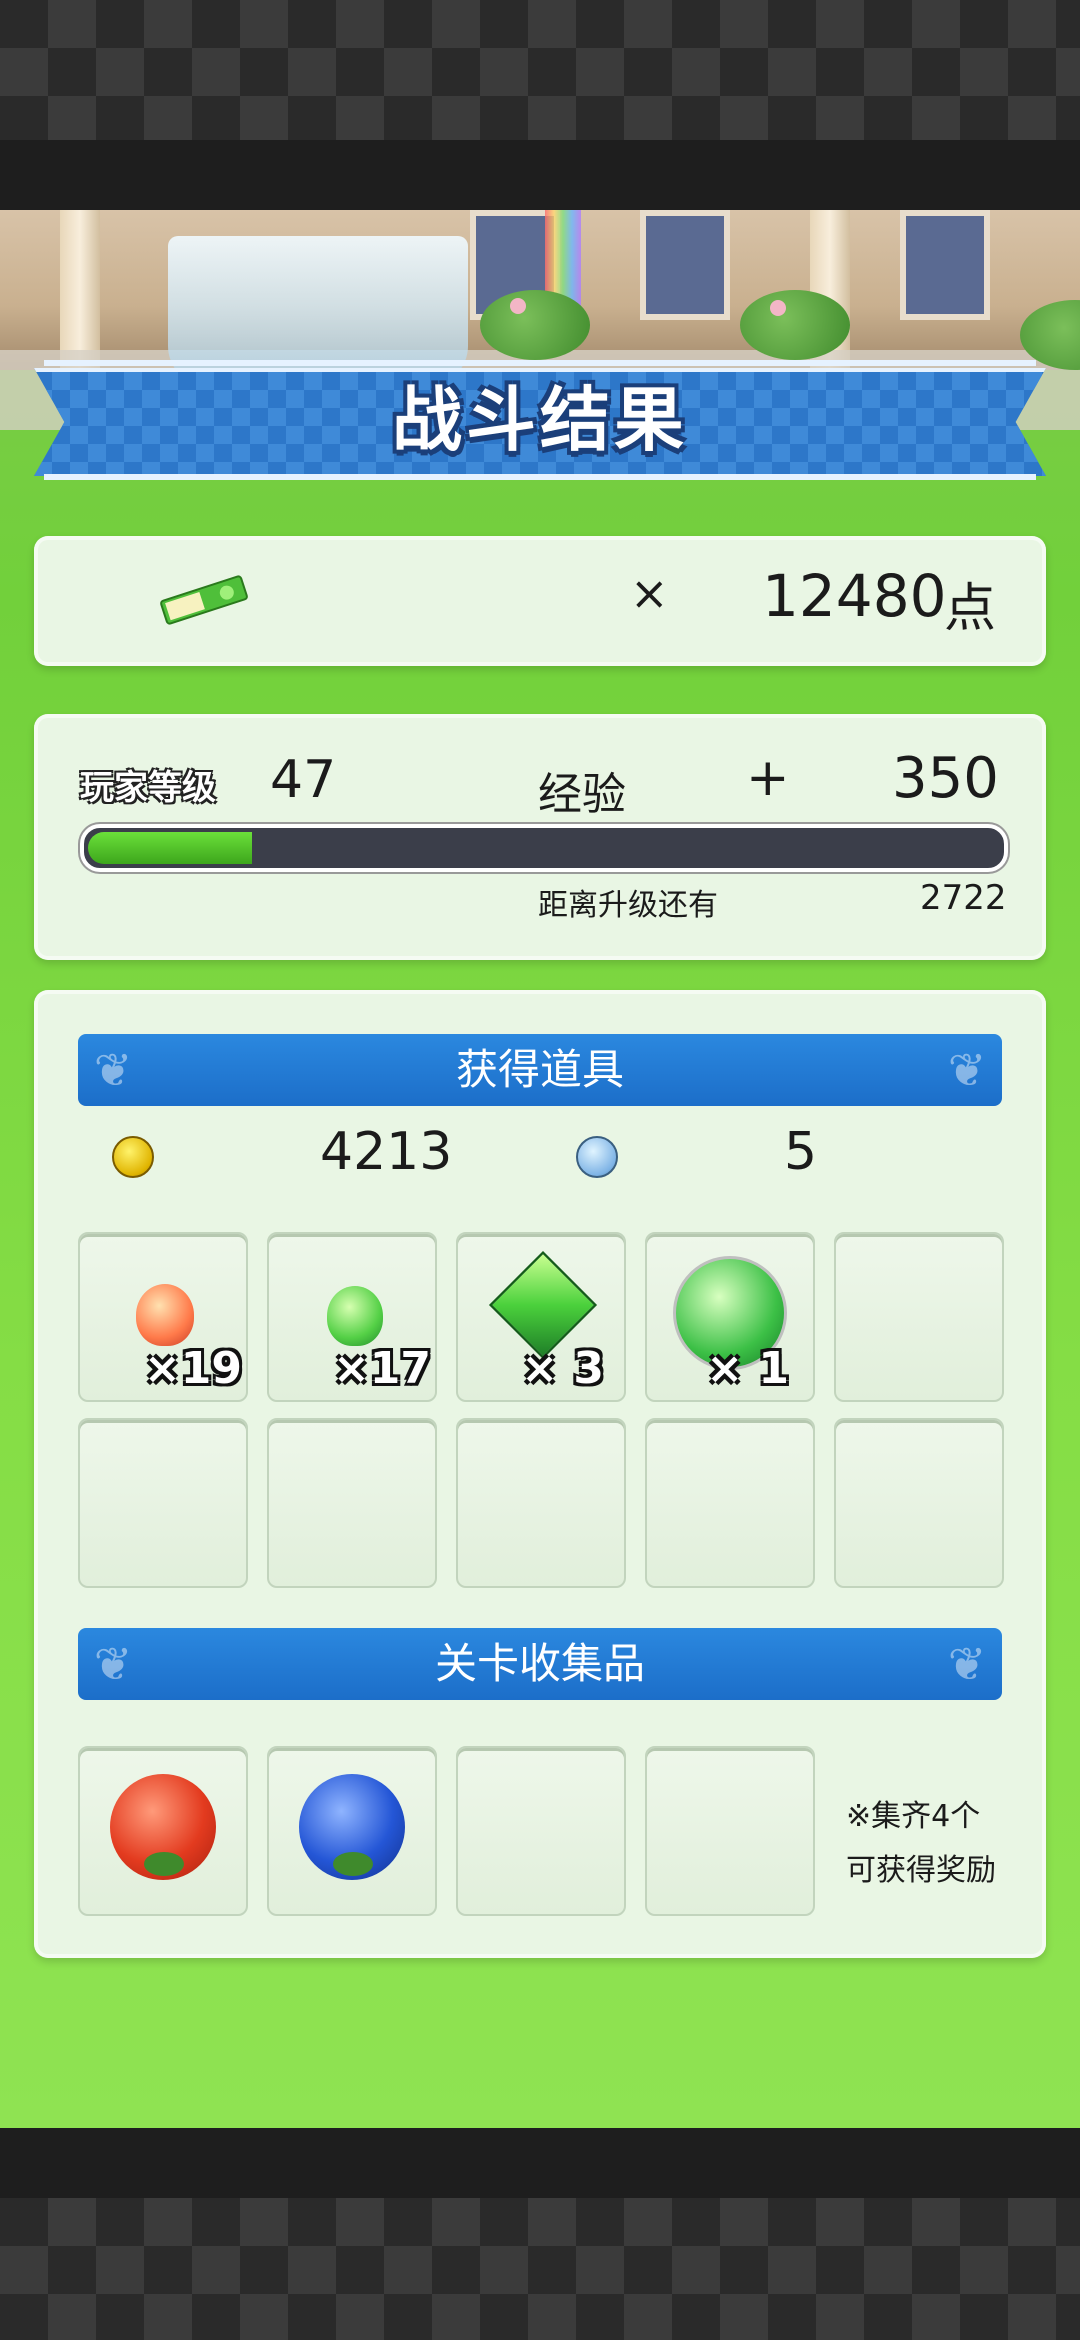 This screenshot has height=2340, width=1080. What do you see at coordinates (540, 70) in the screenshot?
I see `top-decor-band` at bounding box center [540, 70].